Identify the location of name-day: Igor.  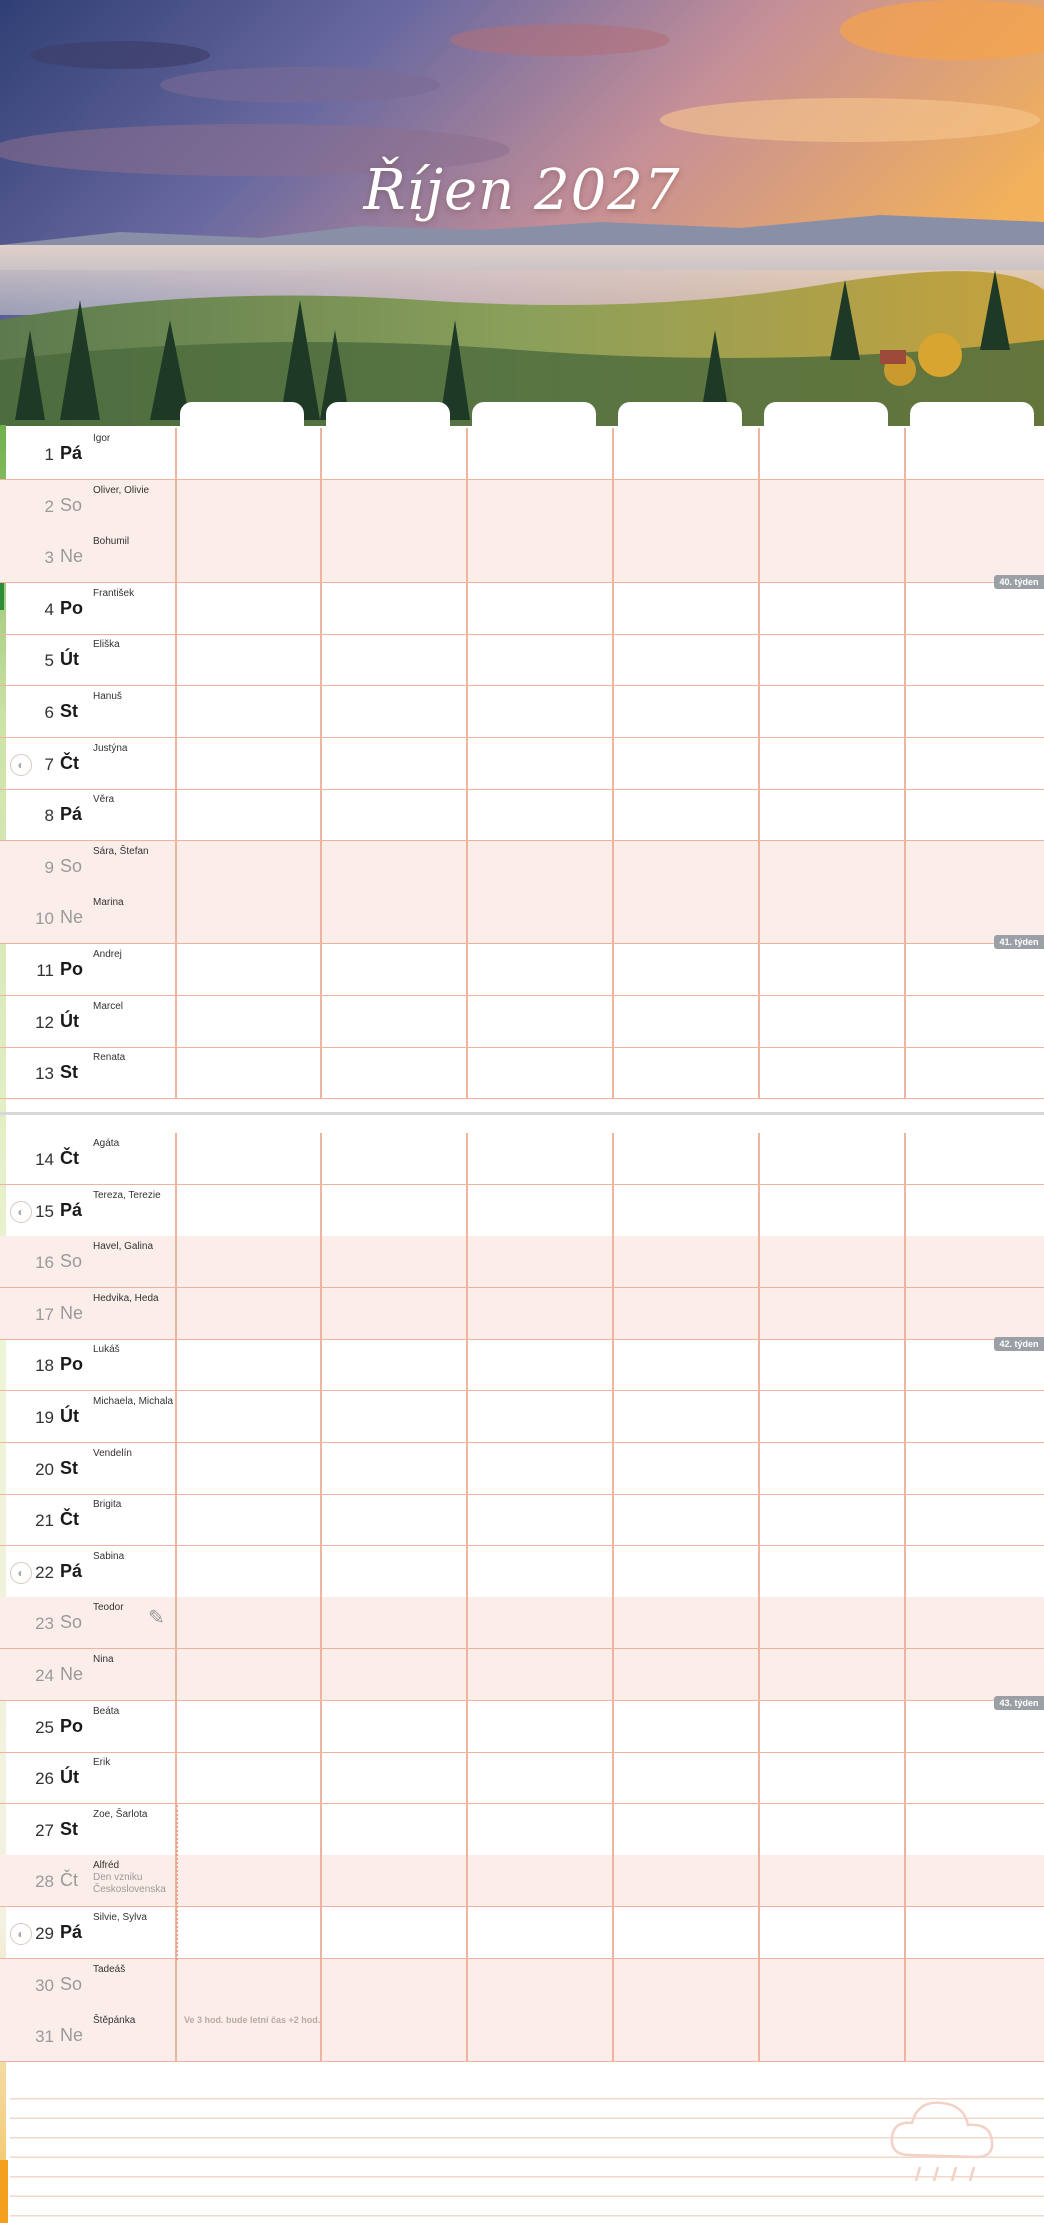
(134, 439).